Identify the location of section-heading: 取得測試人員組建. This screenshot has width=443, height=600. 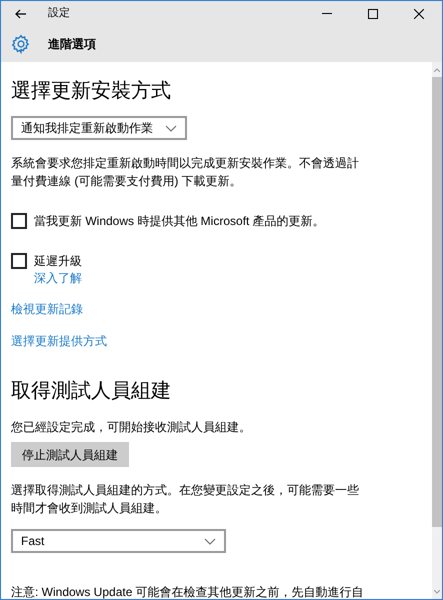
(91, 391).